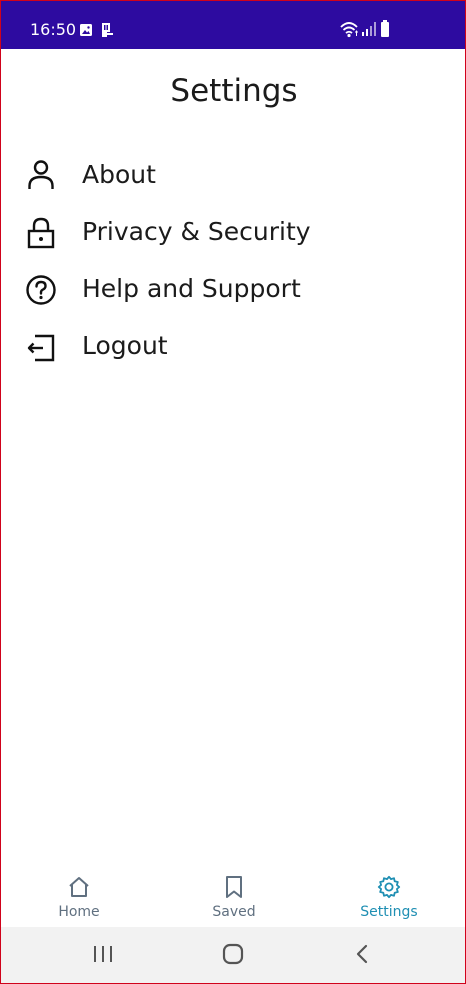  What do you see at coordinates (234, 91) in the screenshot?
I see `page-title: Settings` at bounding box center [234, 91].